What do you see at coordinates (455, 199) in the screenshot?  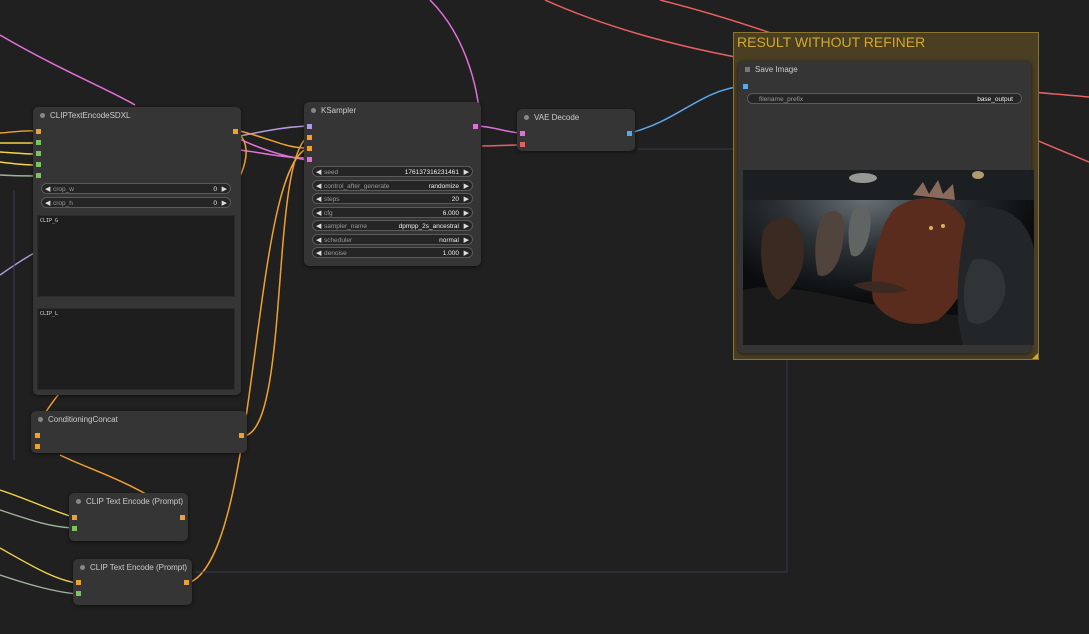 I see `widget-value: 20` at bounding box center [455, 199].